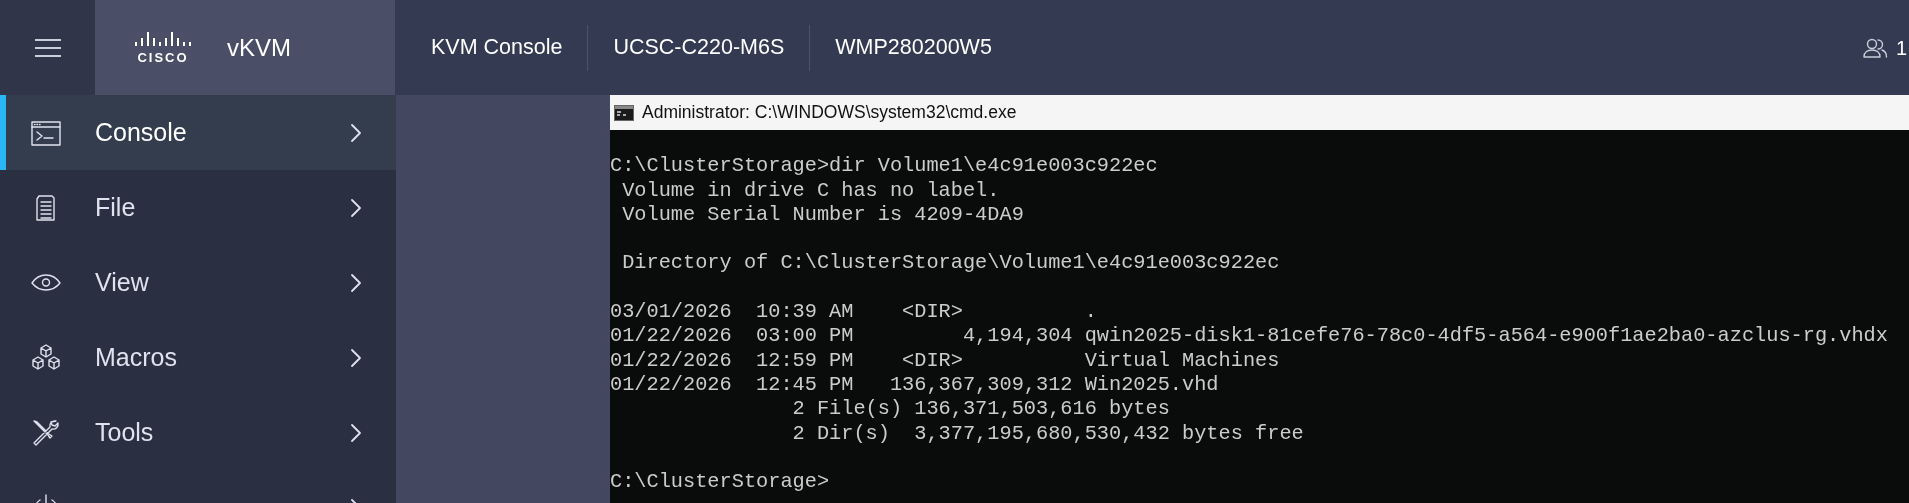 The width and height of the screenshot is (1909, 503). What do you see at coordinates (198, 357) in the screenshot?
I see `sidebar-item: Macros` at bounding box center [198, 357].